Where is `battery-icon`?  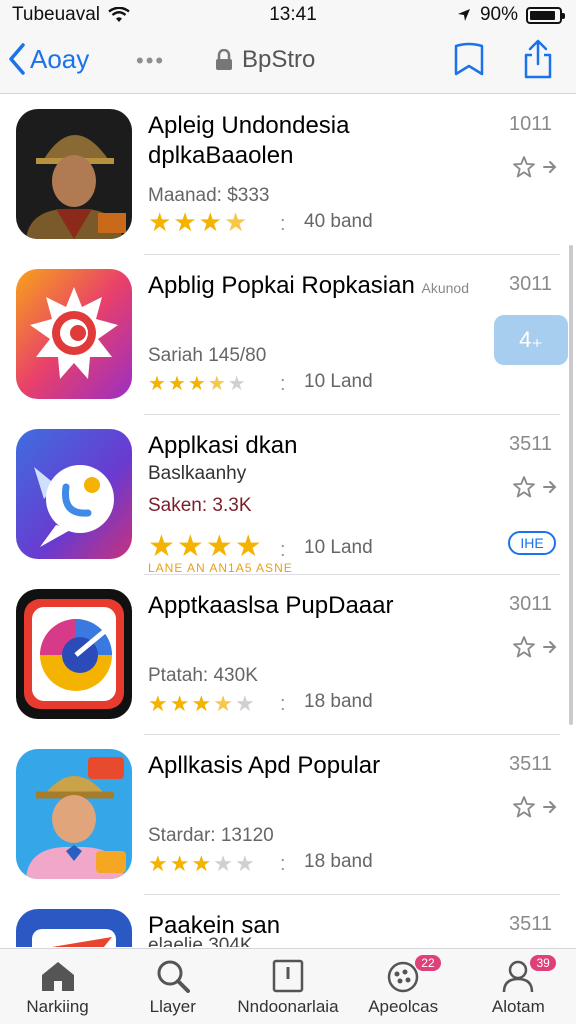
battery-icon is located at coordinates (545, 15).